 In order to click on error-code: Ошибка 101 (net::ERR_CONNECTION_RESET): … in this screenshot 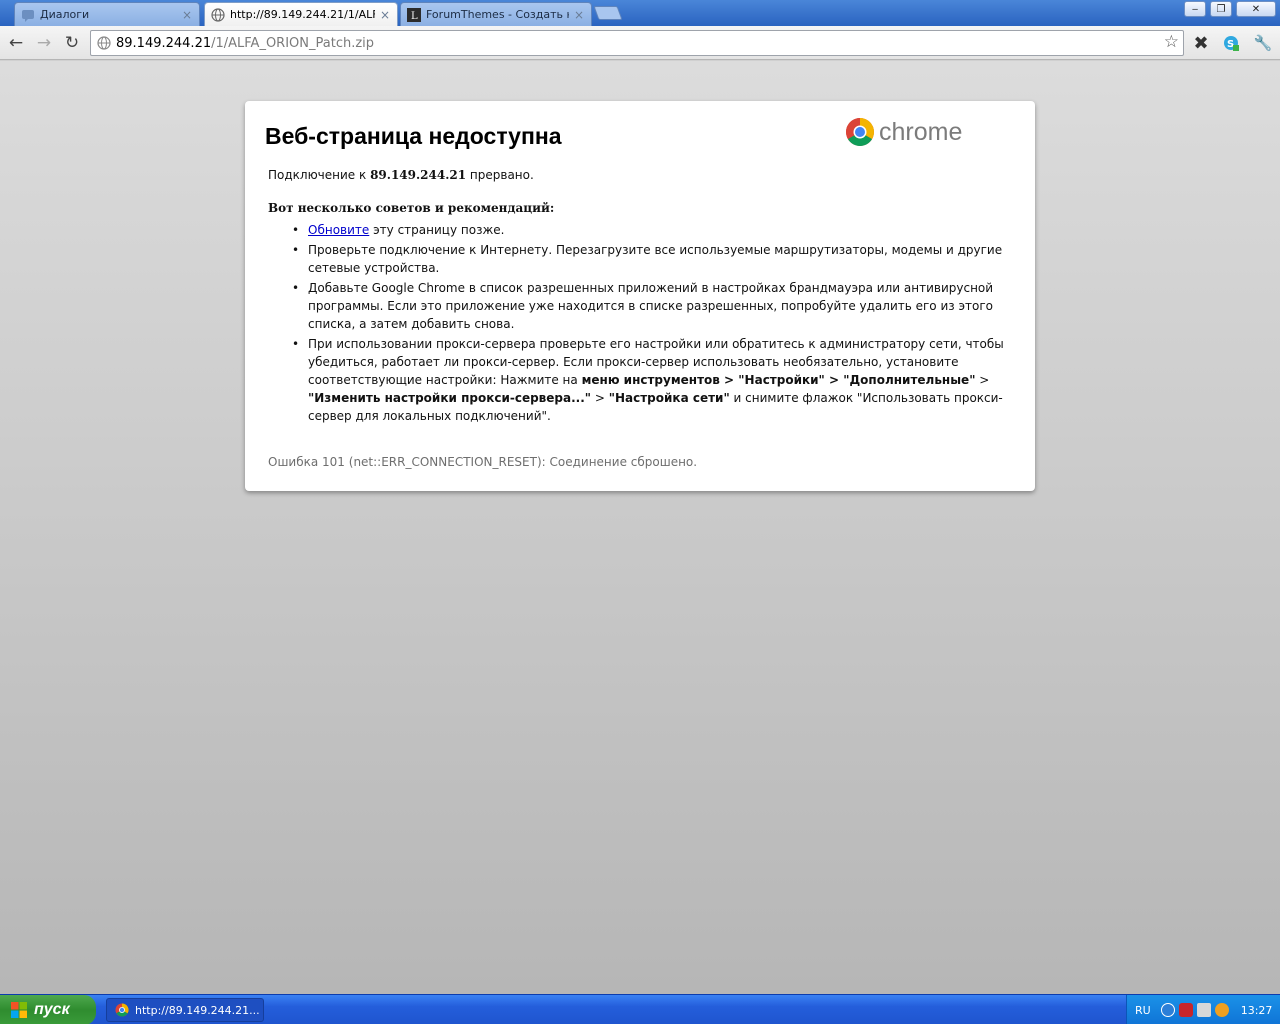, I will do `click(483, 462)`.